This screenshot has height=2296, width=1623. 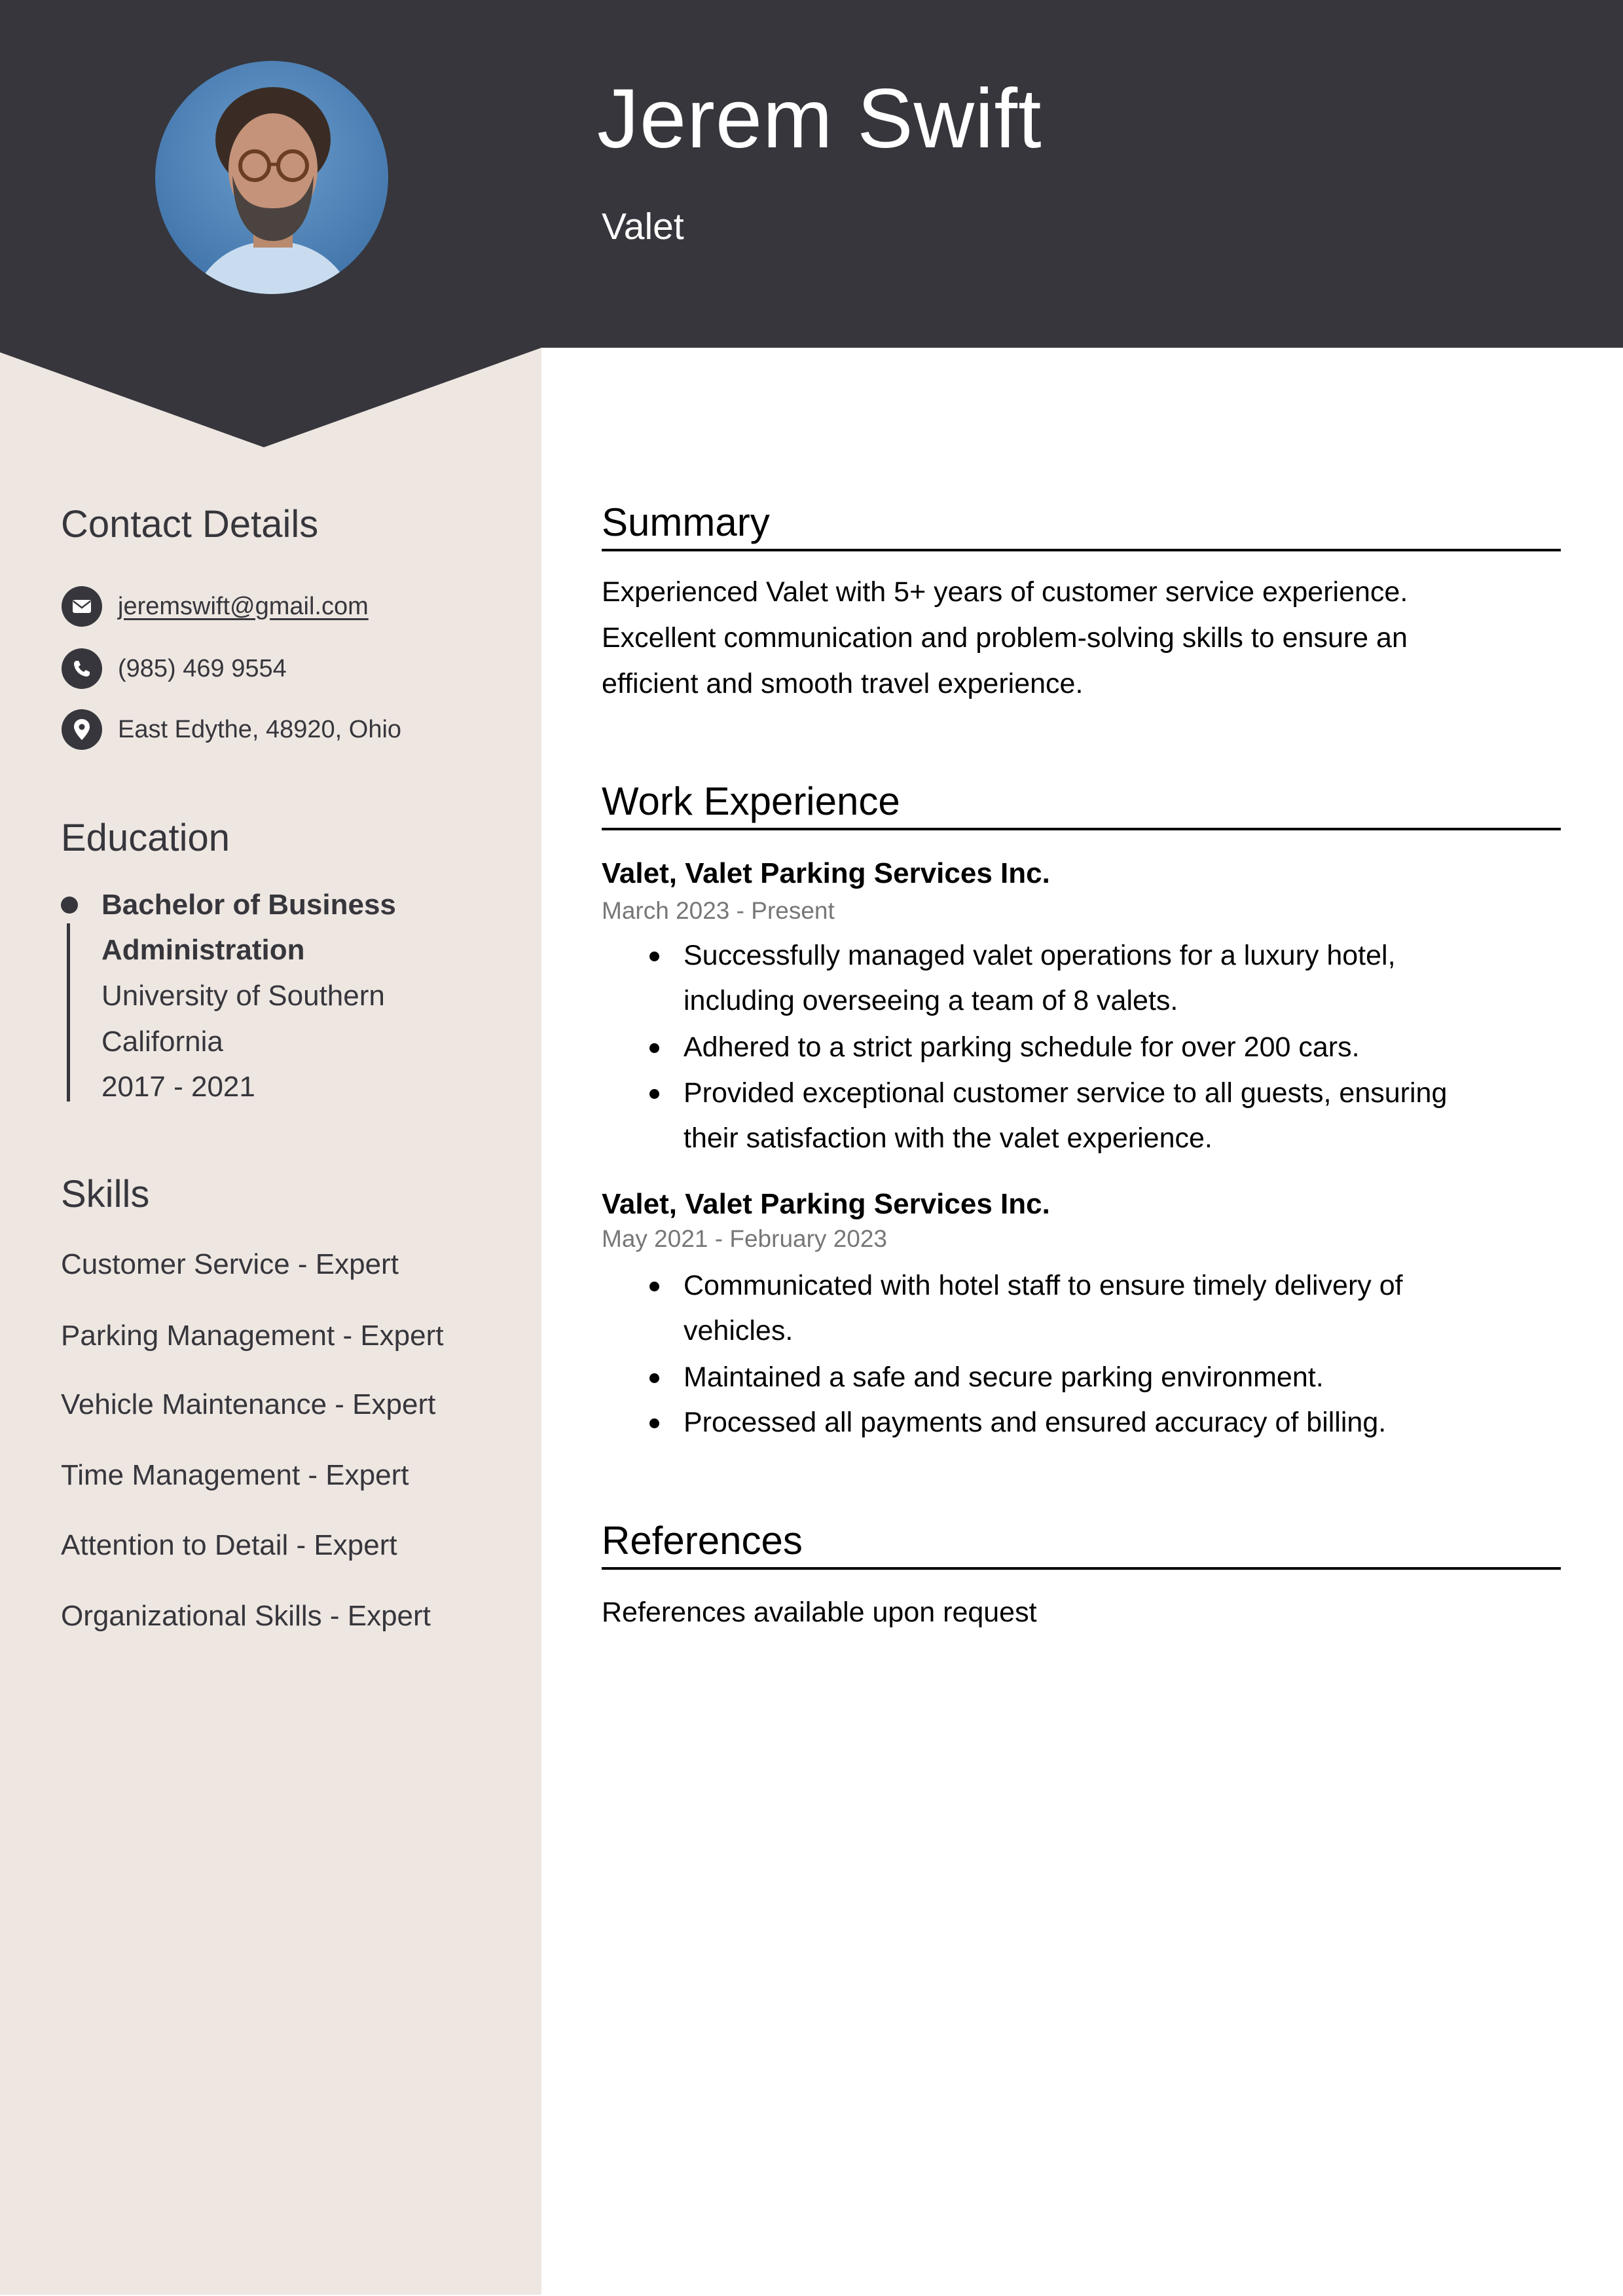 I want to click on location-pin-icon, so click(x=82, y=729).